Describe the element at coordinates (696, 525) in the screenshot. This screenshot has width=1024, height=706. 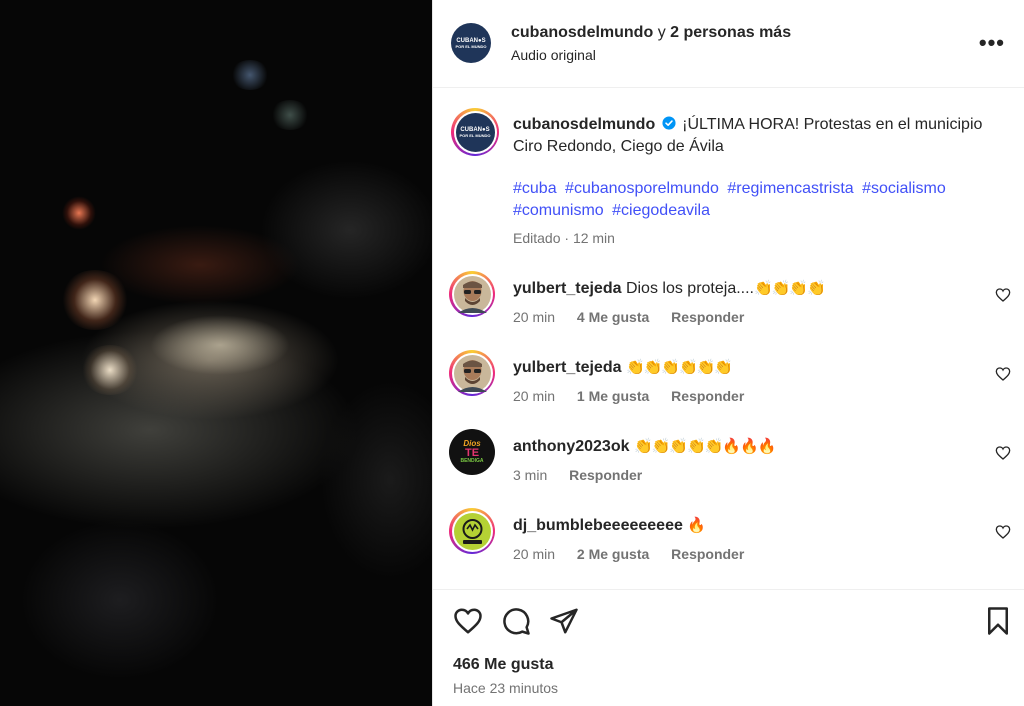
I see `fire-emoji: 🔥` at that location.